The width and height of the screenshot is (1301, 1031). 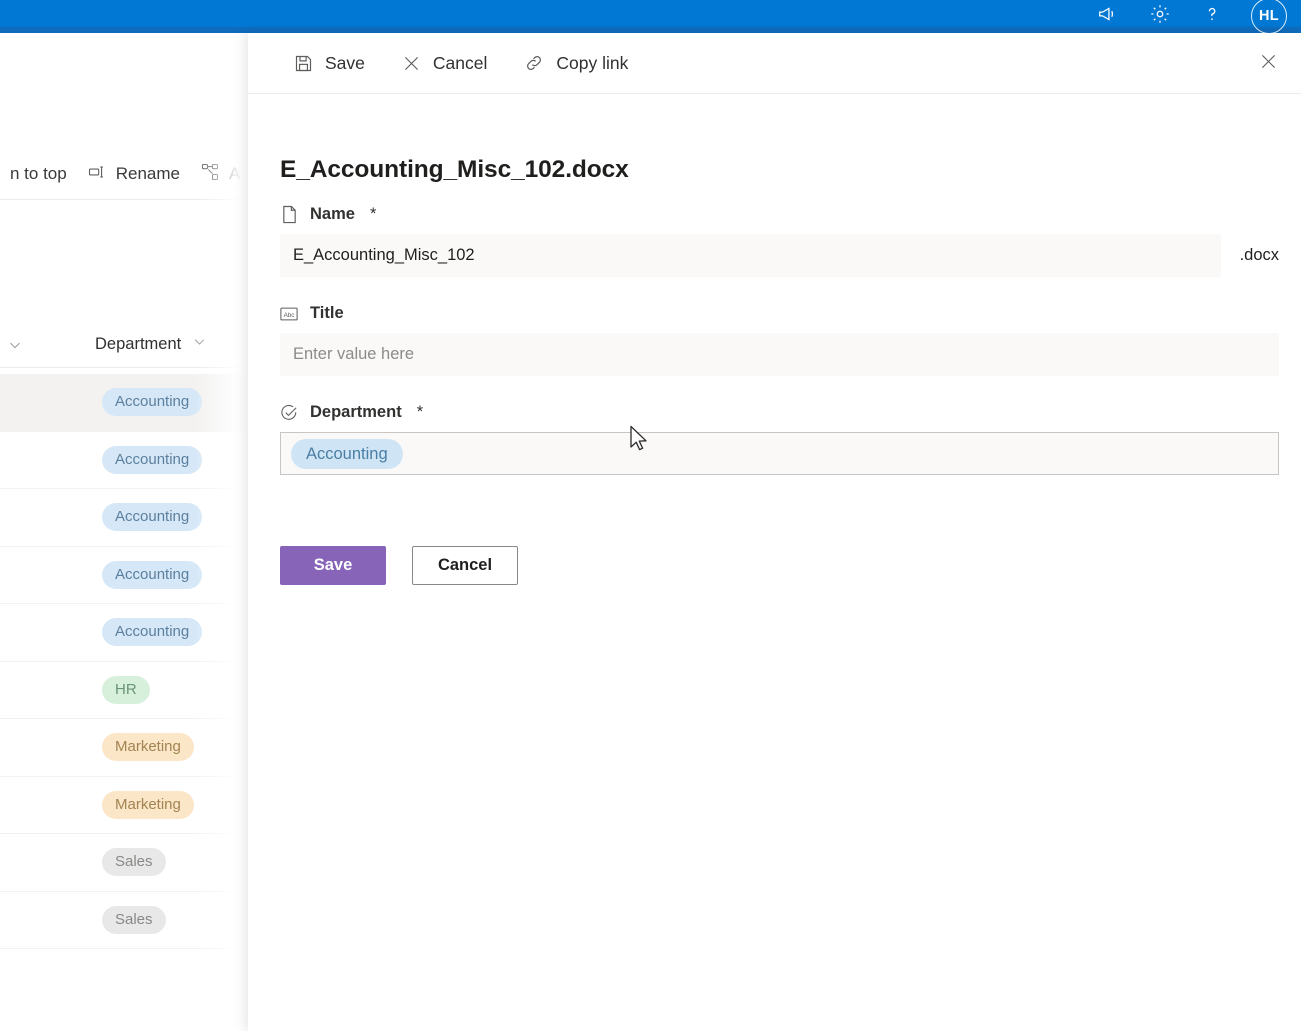 I want to click on panel-save-command: Save, so click(x=329, y=63).